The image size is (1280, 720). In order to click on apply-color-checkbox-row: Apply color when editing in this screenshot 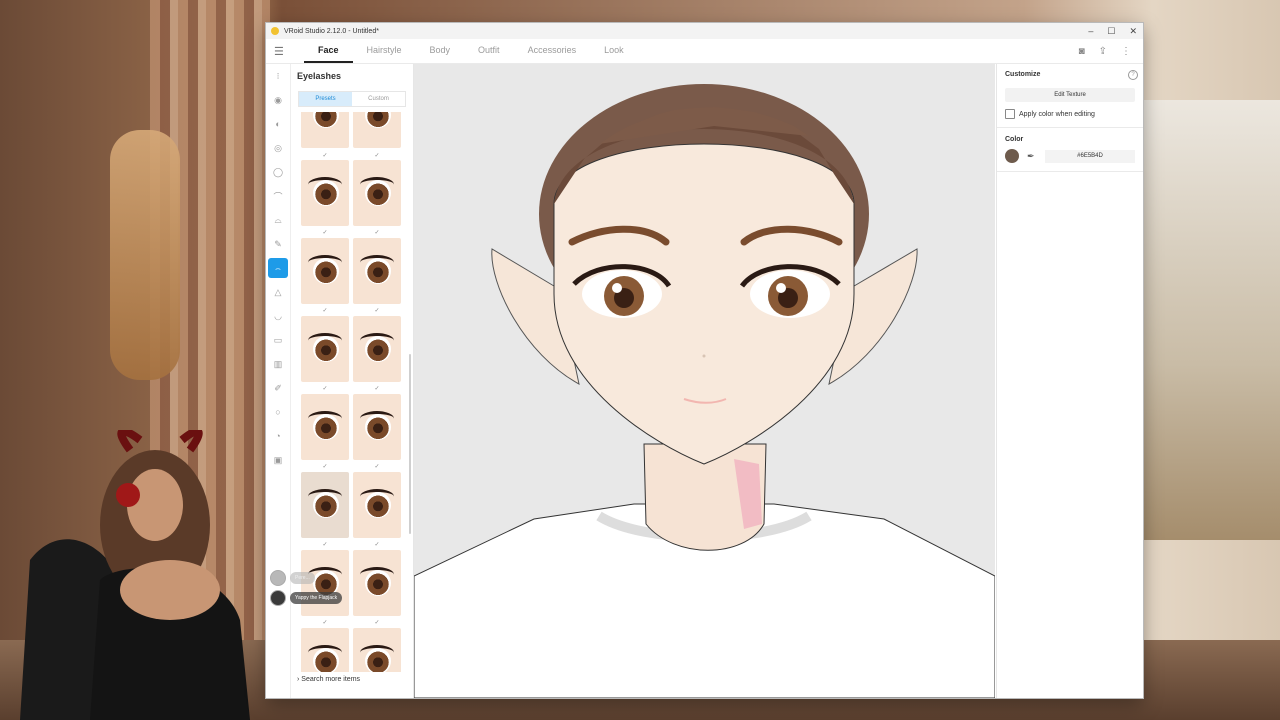, I will do `click(1050, 114)`.